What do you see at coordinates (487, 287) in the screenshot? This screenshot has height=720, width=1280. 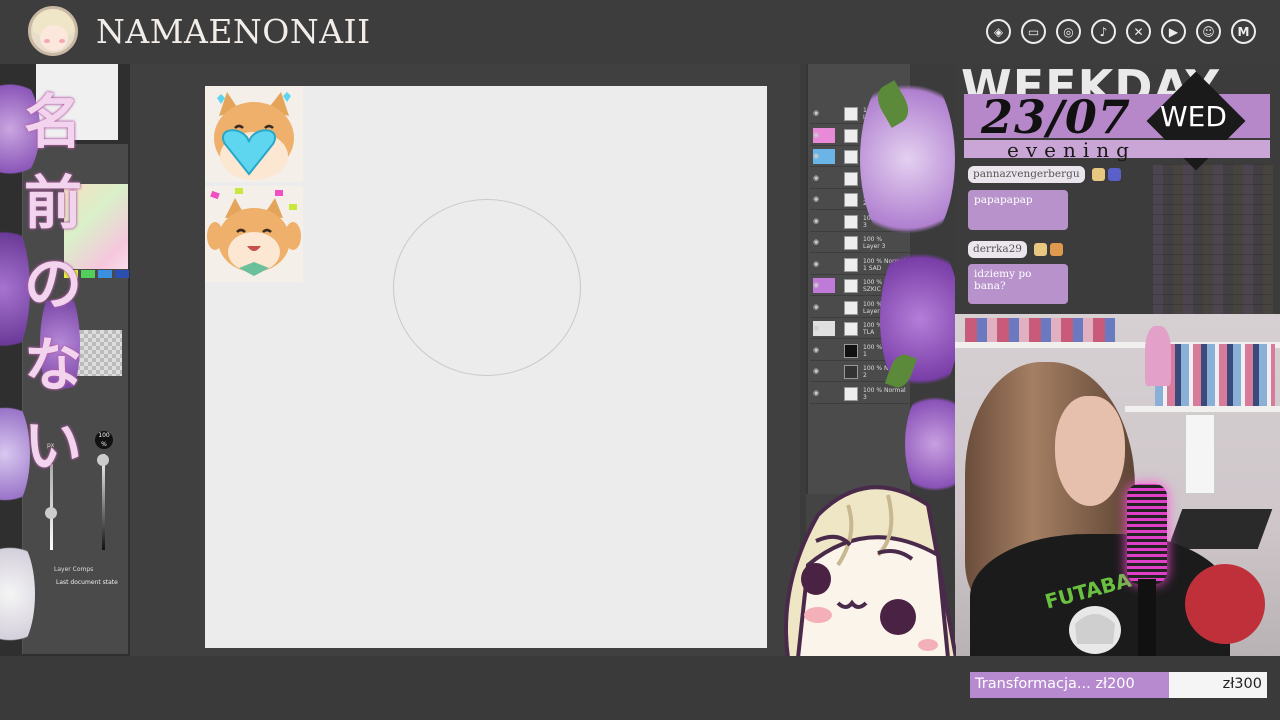 I see `sketch-circle` at bounding box center [487, 287].